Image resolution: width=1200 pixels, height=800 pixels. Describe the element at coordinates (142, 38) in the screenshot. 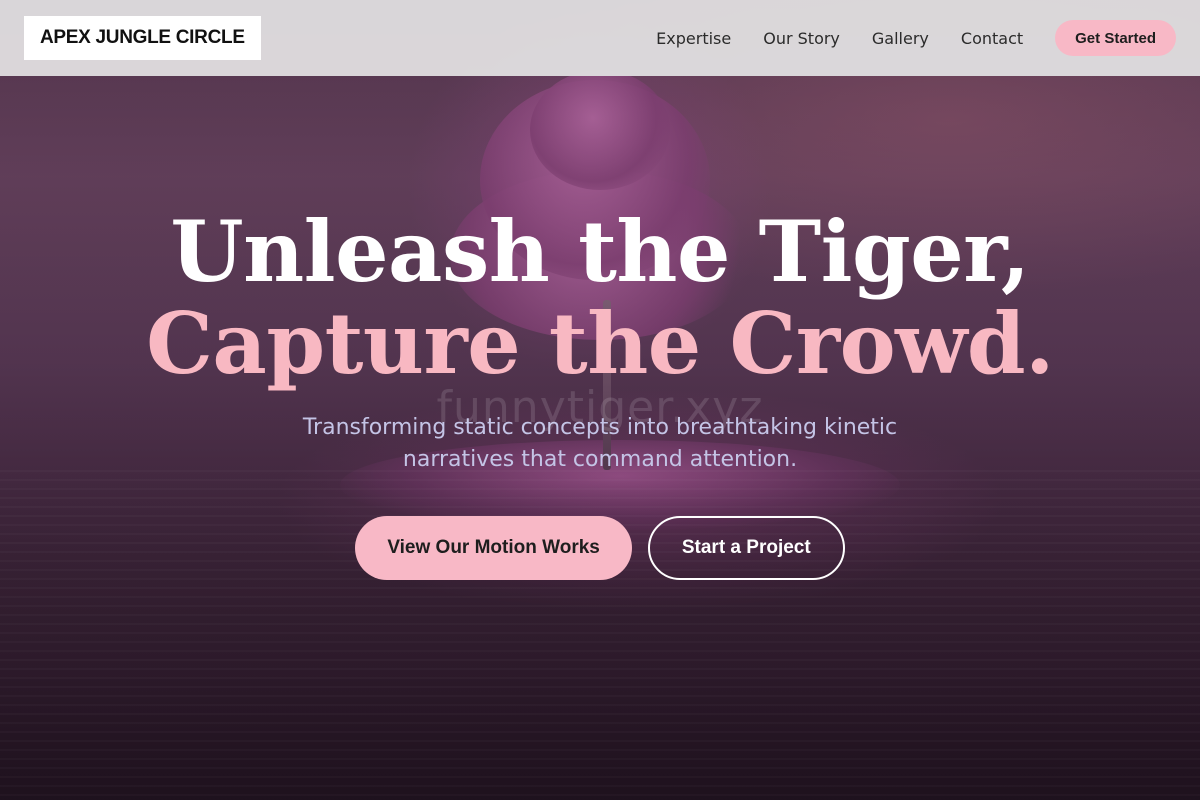

I see `brand-logo: APEX JUNGLE CIRCLE` at that location.